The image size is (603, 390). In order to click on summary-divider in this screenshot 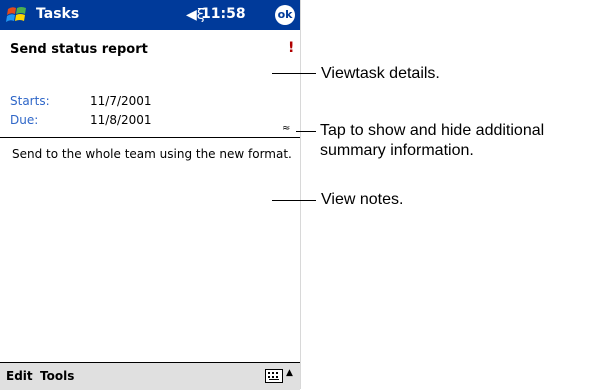, I will do `click(150, 137)`.